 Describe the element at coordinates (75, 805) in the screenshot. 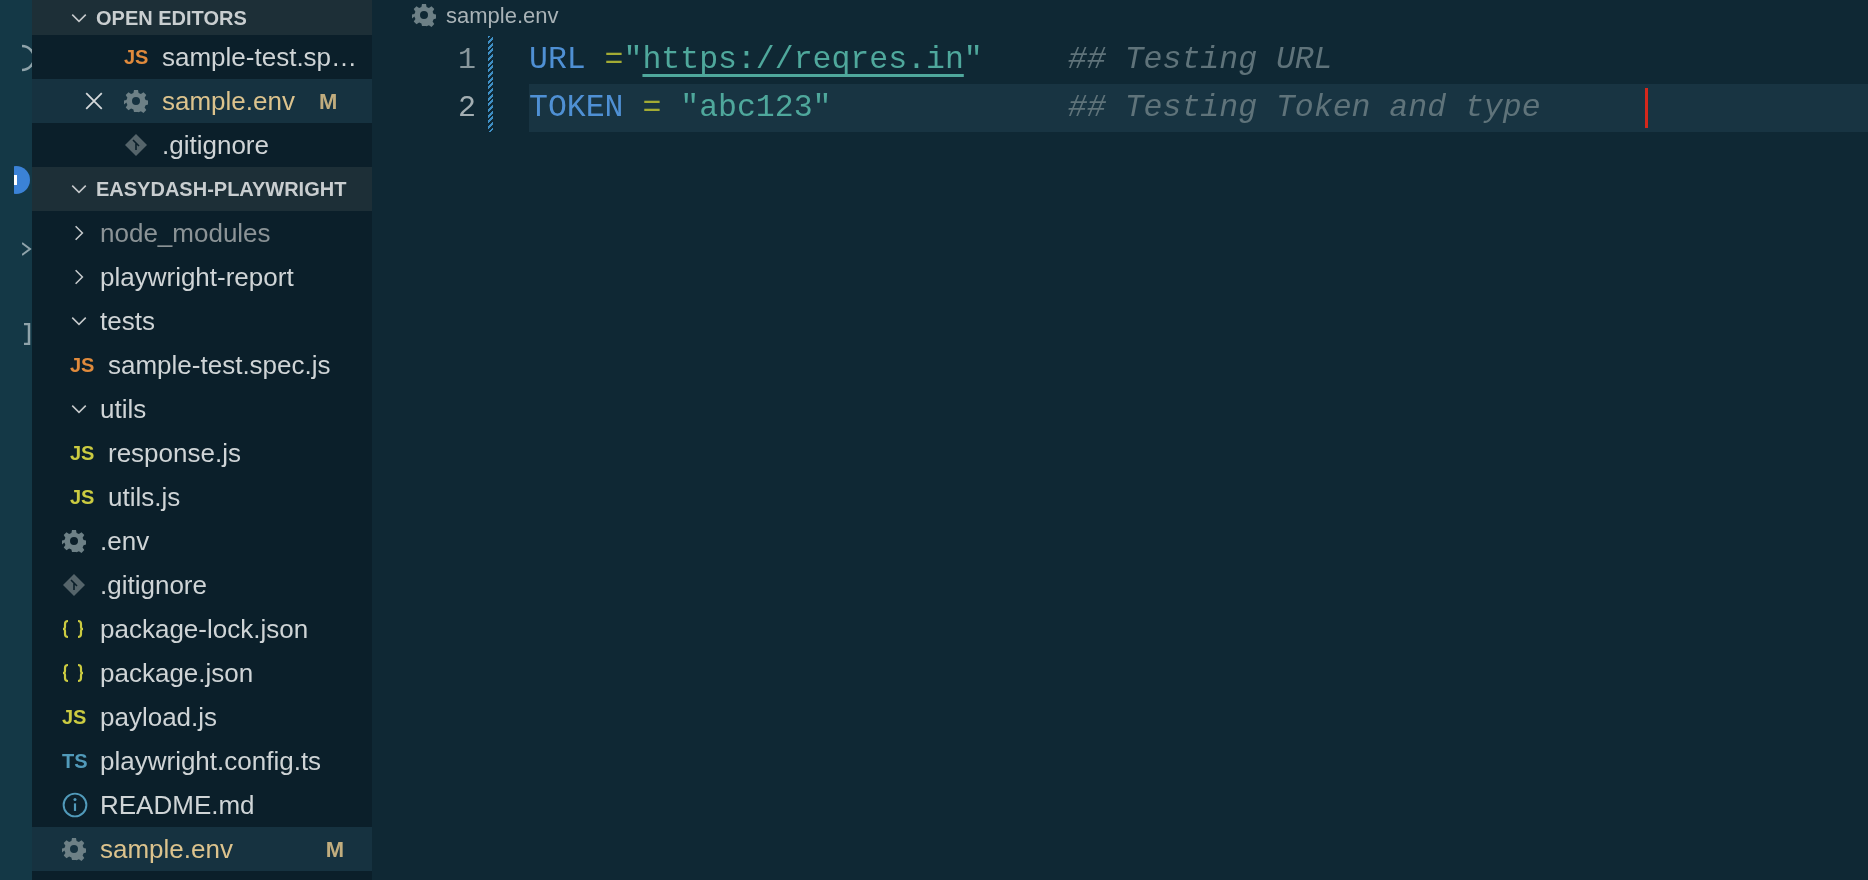

I see `info-icon` at that location.